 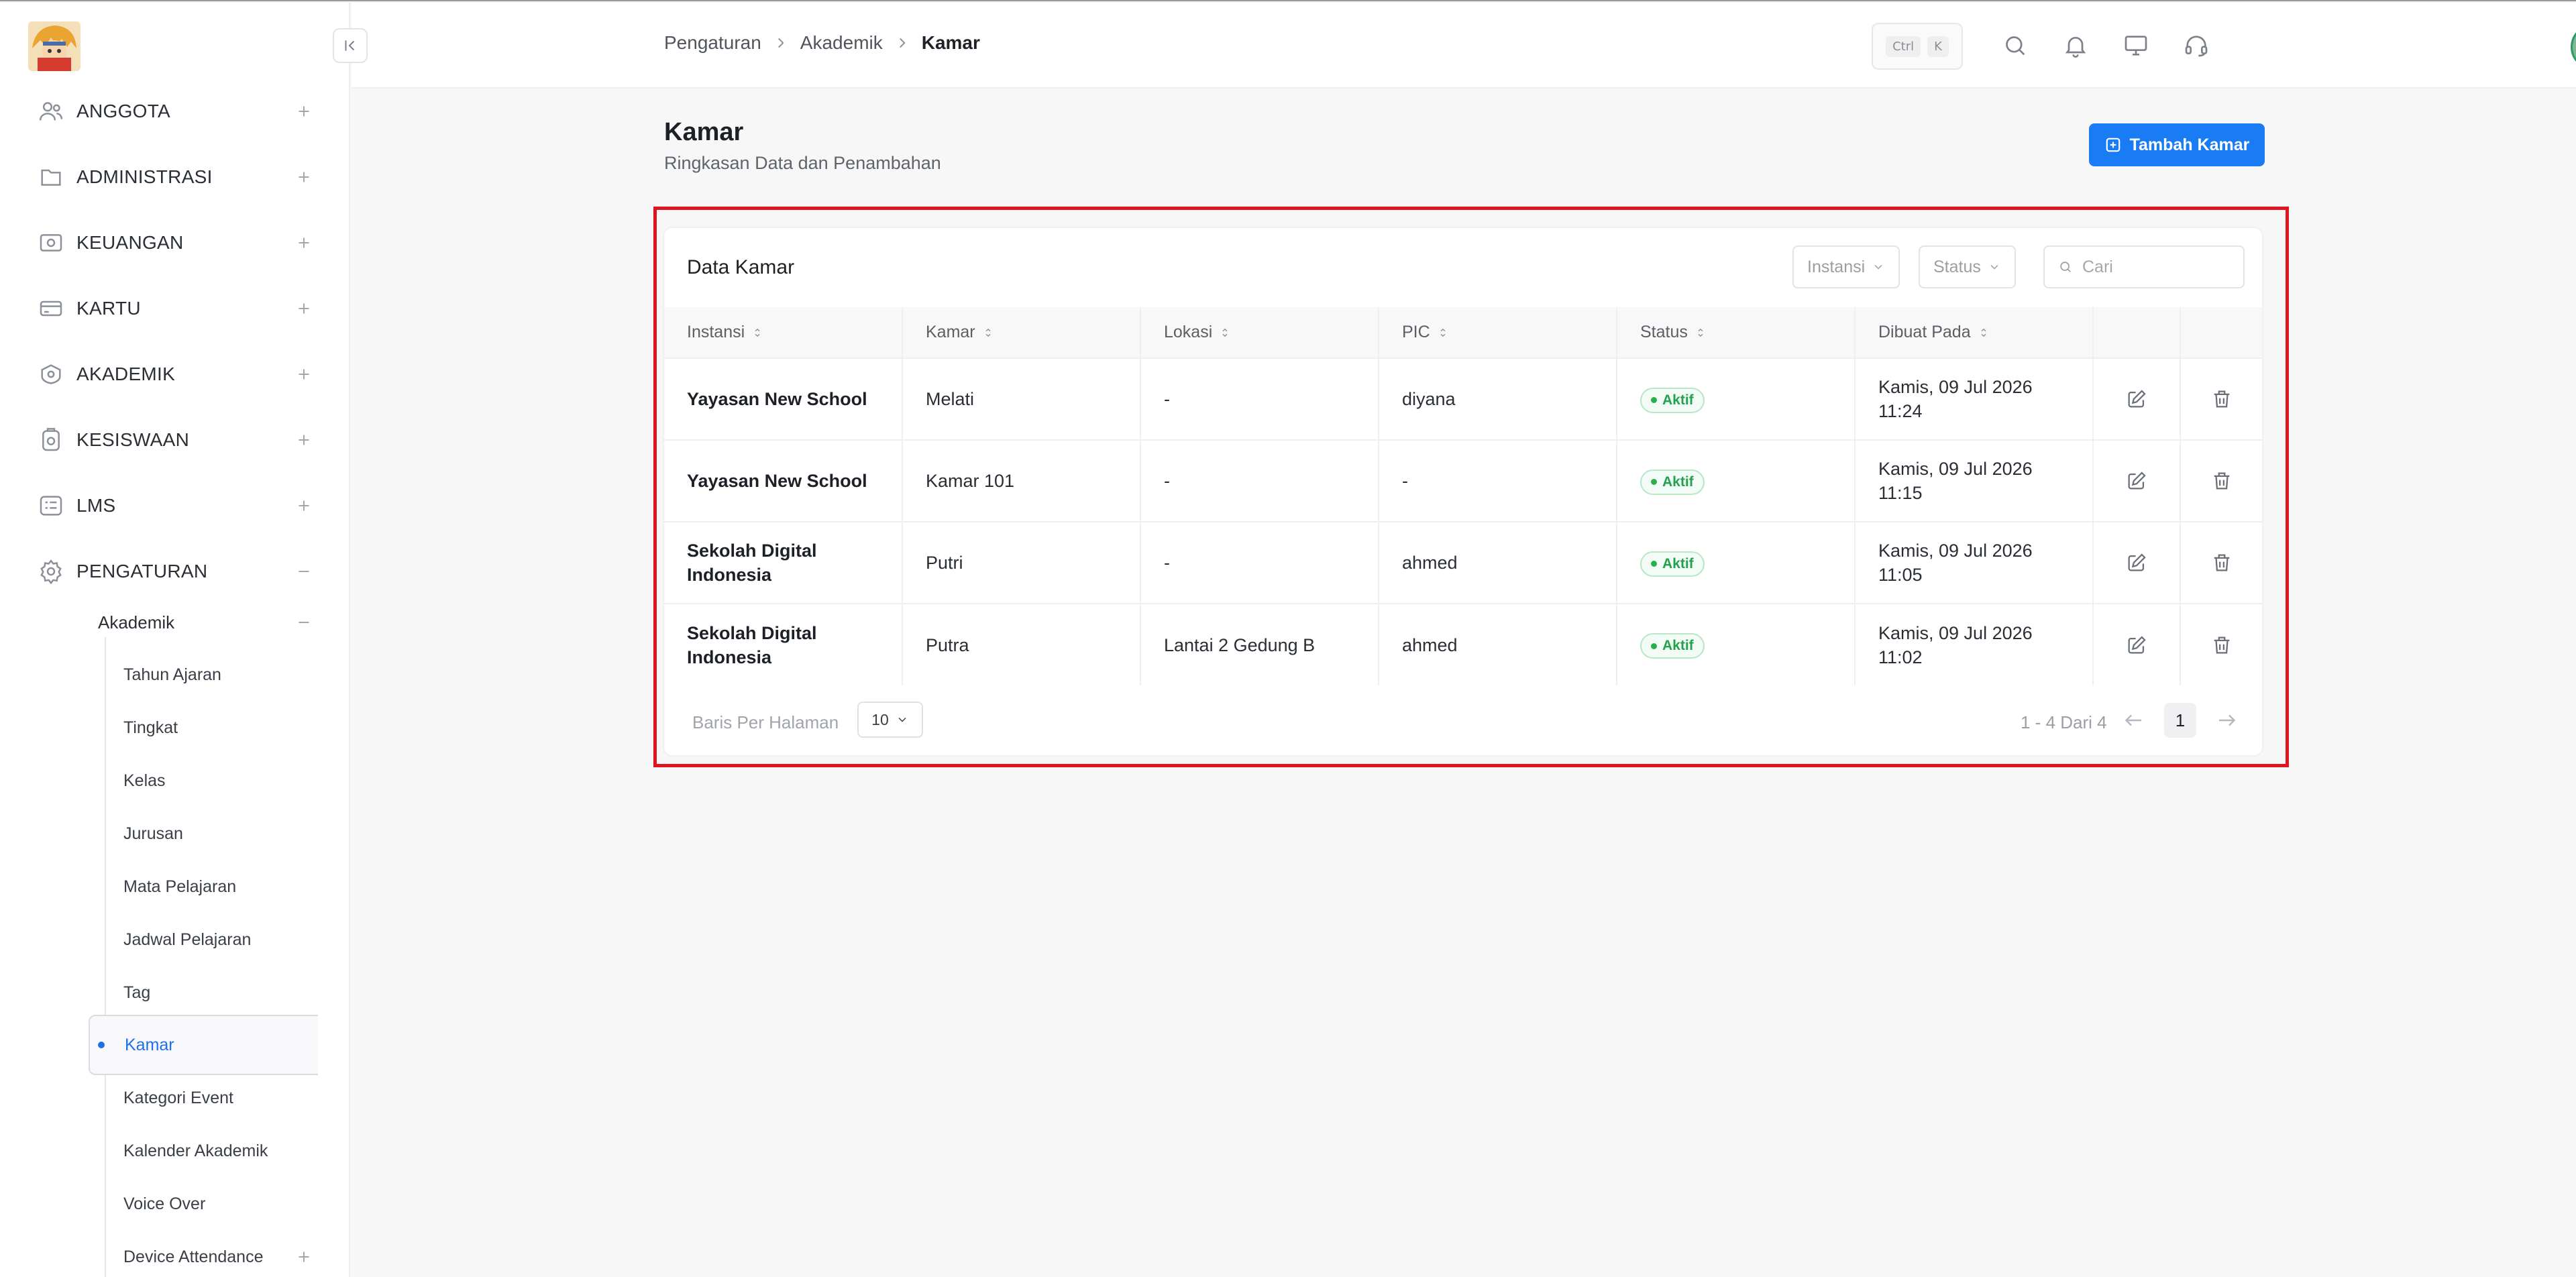 What do you see at coordinates (1924, 332) in the screenshot?
I see `col-label: Dibuat Pada` at bounding box center [1924, 332].